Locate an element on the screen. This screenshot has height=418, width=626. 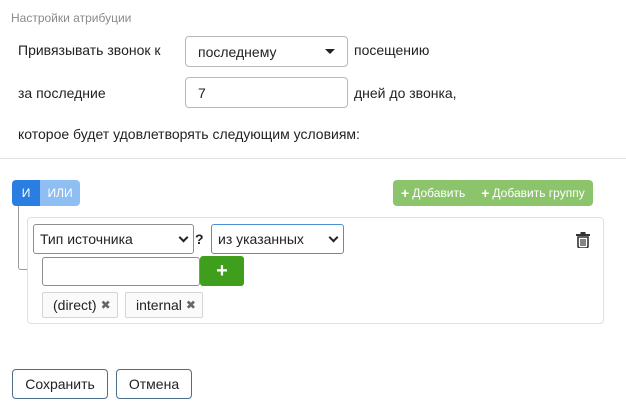
value-tag: (direct) ✖ is located at coordinates (80, 305).